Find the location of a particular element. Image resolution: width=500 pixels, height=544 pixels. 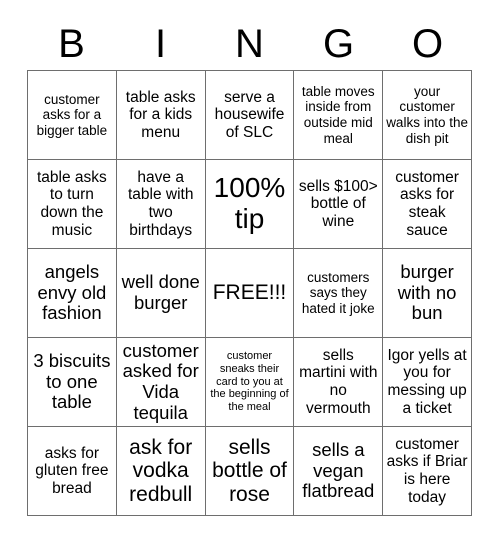

bingo-header-letter-b: B is located at coordinates (71, 44).